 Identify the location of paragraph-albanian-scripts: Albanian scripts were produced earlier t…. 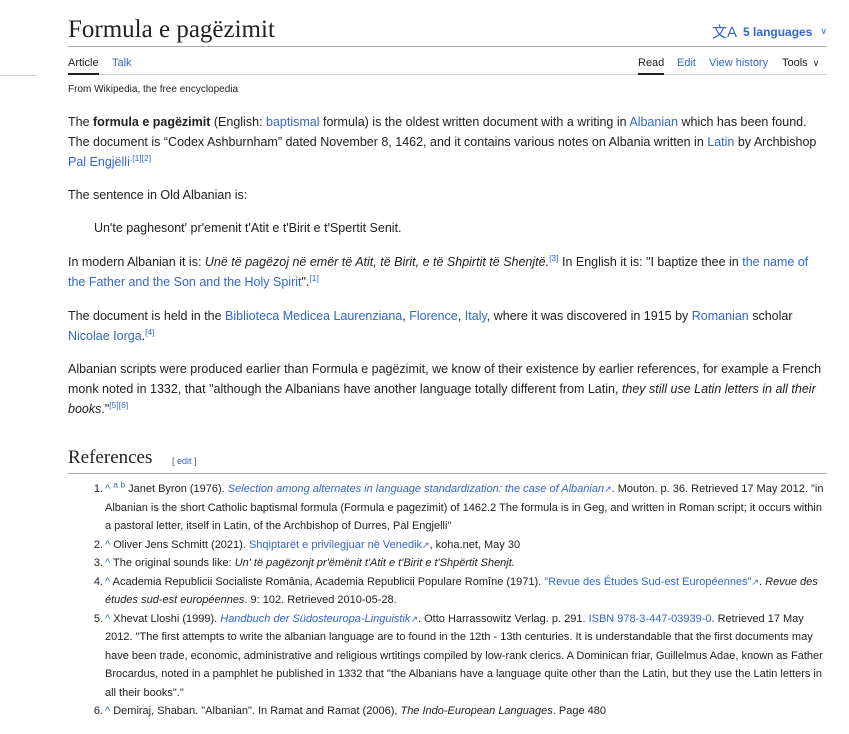
(447, 389).